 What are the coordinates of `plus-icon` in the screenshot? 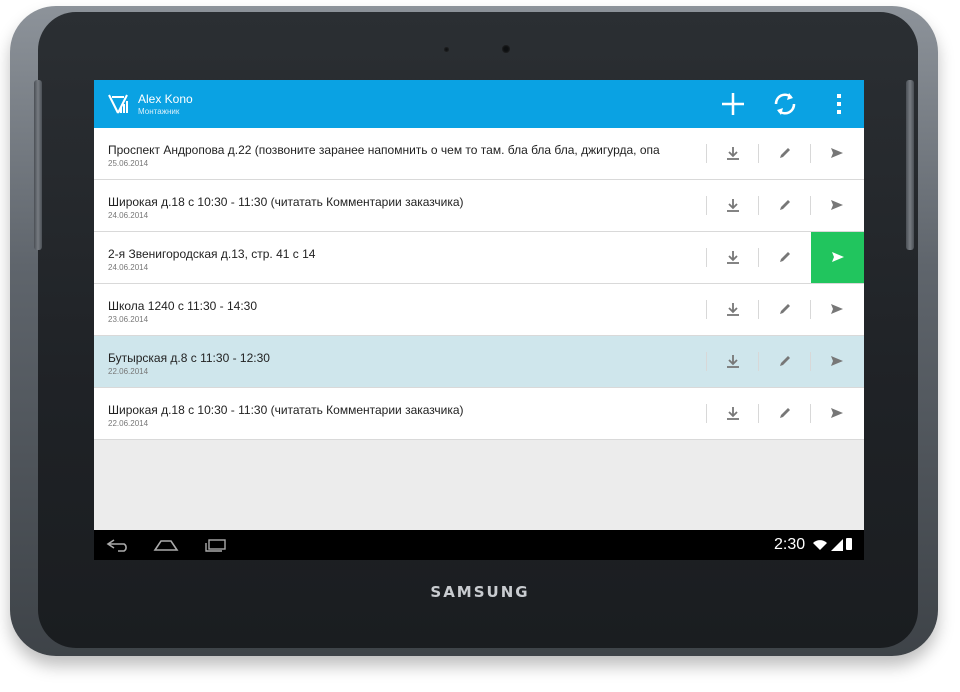 It's located at (733, 104).